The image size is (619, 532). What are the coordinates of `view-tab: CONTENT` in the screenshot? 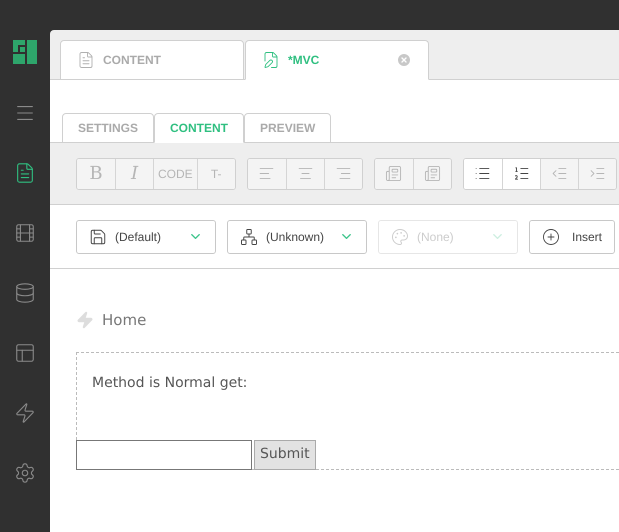 It's located at (199, 128).